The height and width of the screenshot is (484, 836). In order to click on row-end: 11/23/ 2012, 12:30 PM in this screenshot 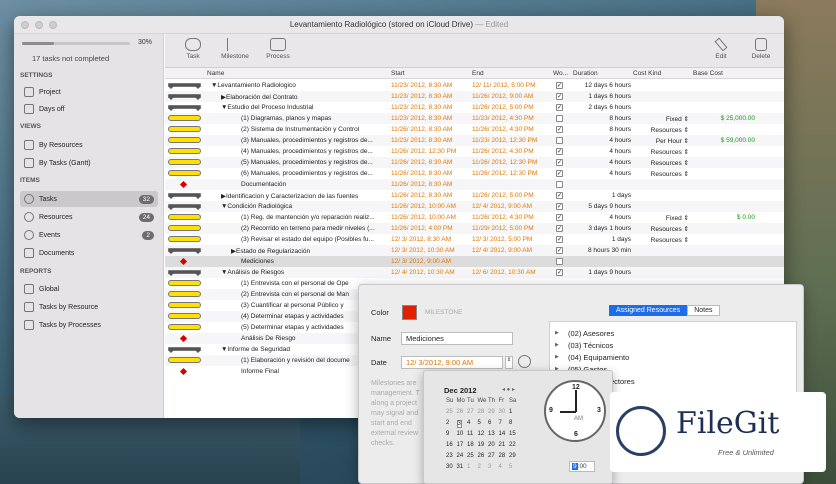, I will do `click(504, 140)`.